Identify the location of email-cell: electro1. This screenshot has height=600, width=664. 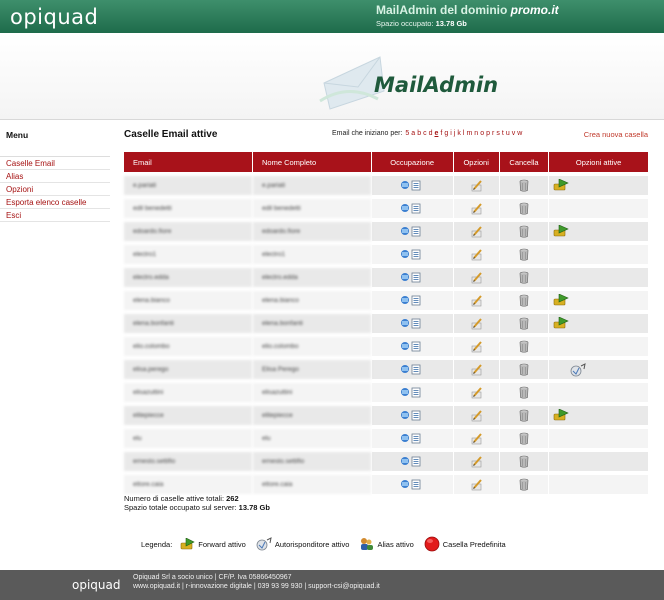
(188, 254).